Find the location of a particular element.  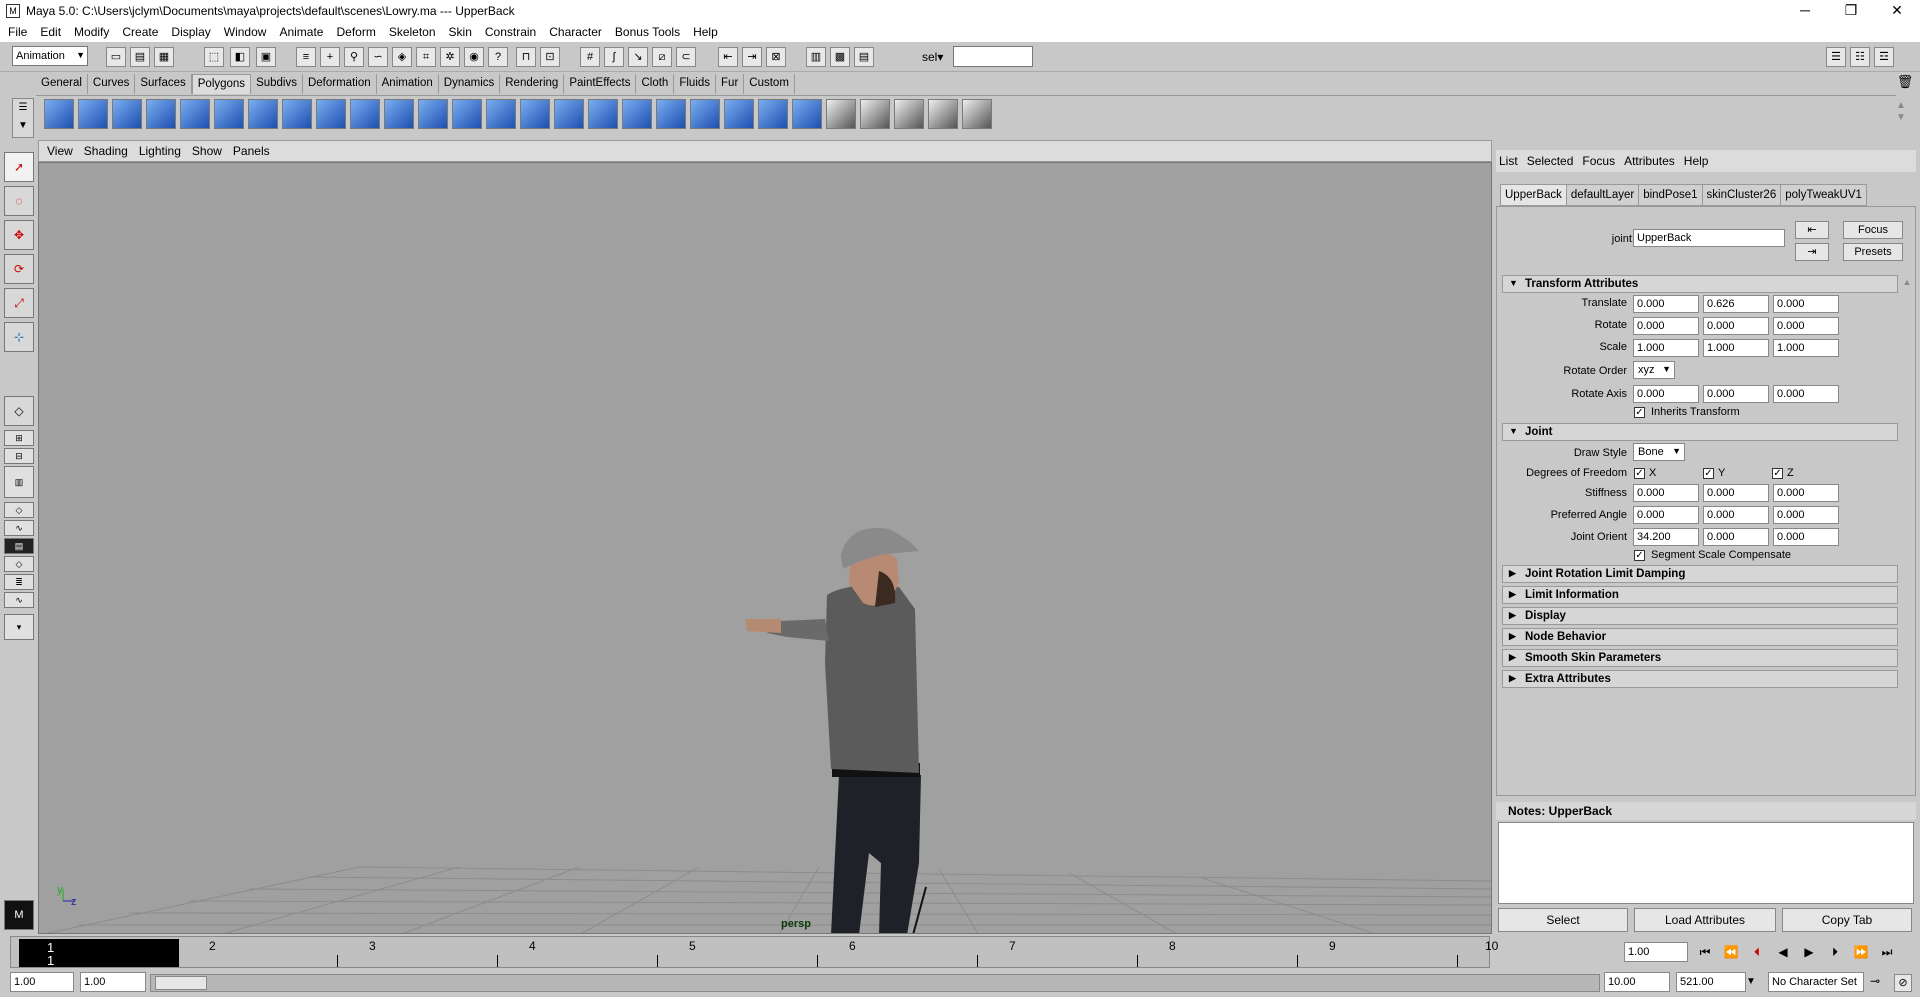

animation-start-field: 1.00 is located at coordinates (42, 982).